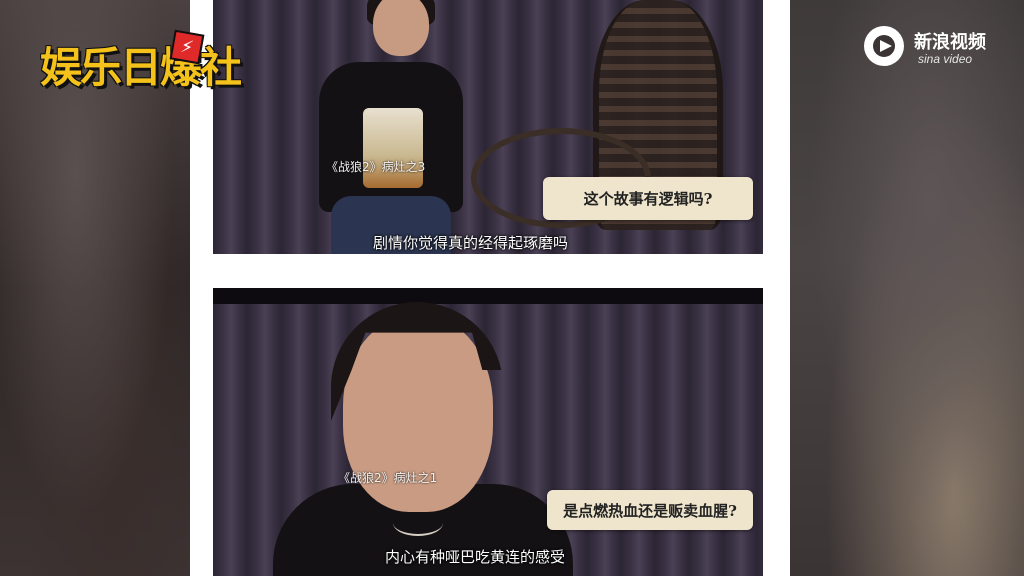 This screenshot has height=576, width=1024. What do you see at coordinates (187, 47) in the screenshot?
I see `lightning-icon: ⚡` at bounding box center [187, 47].